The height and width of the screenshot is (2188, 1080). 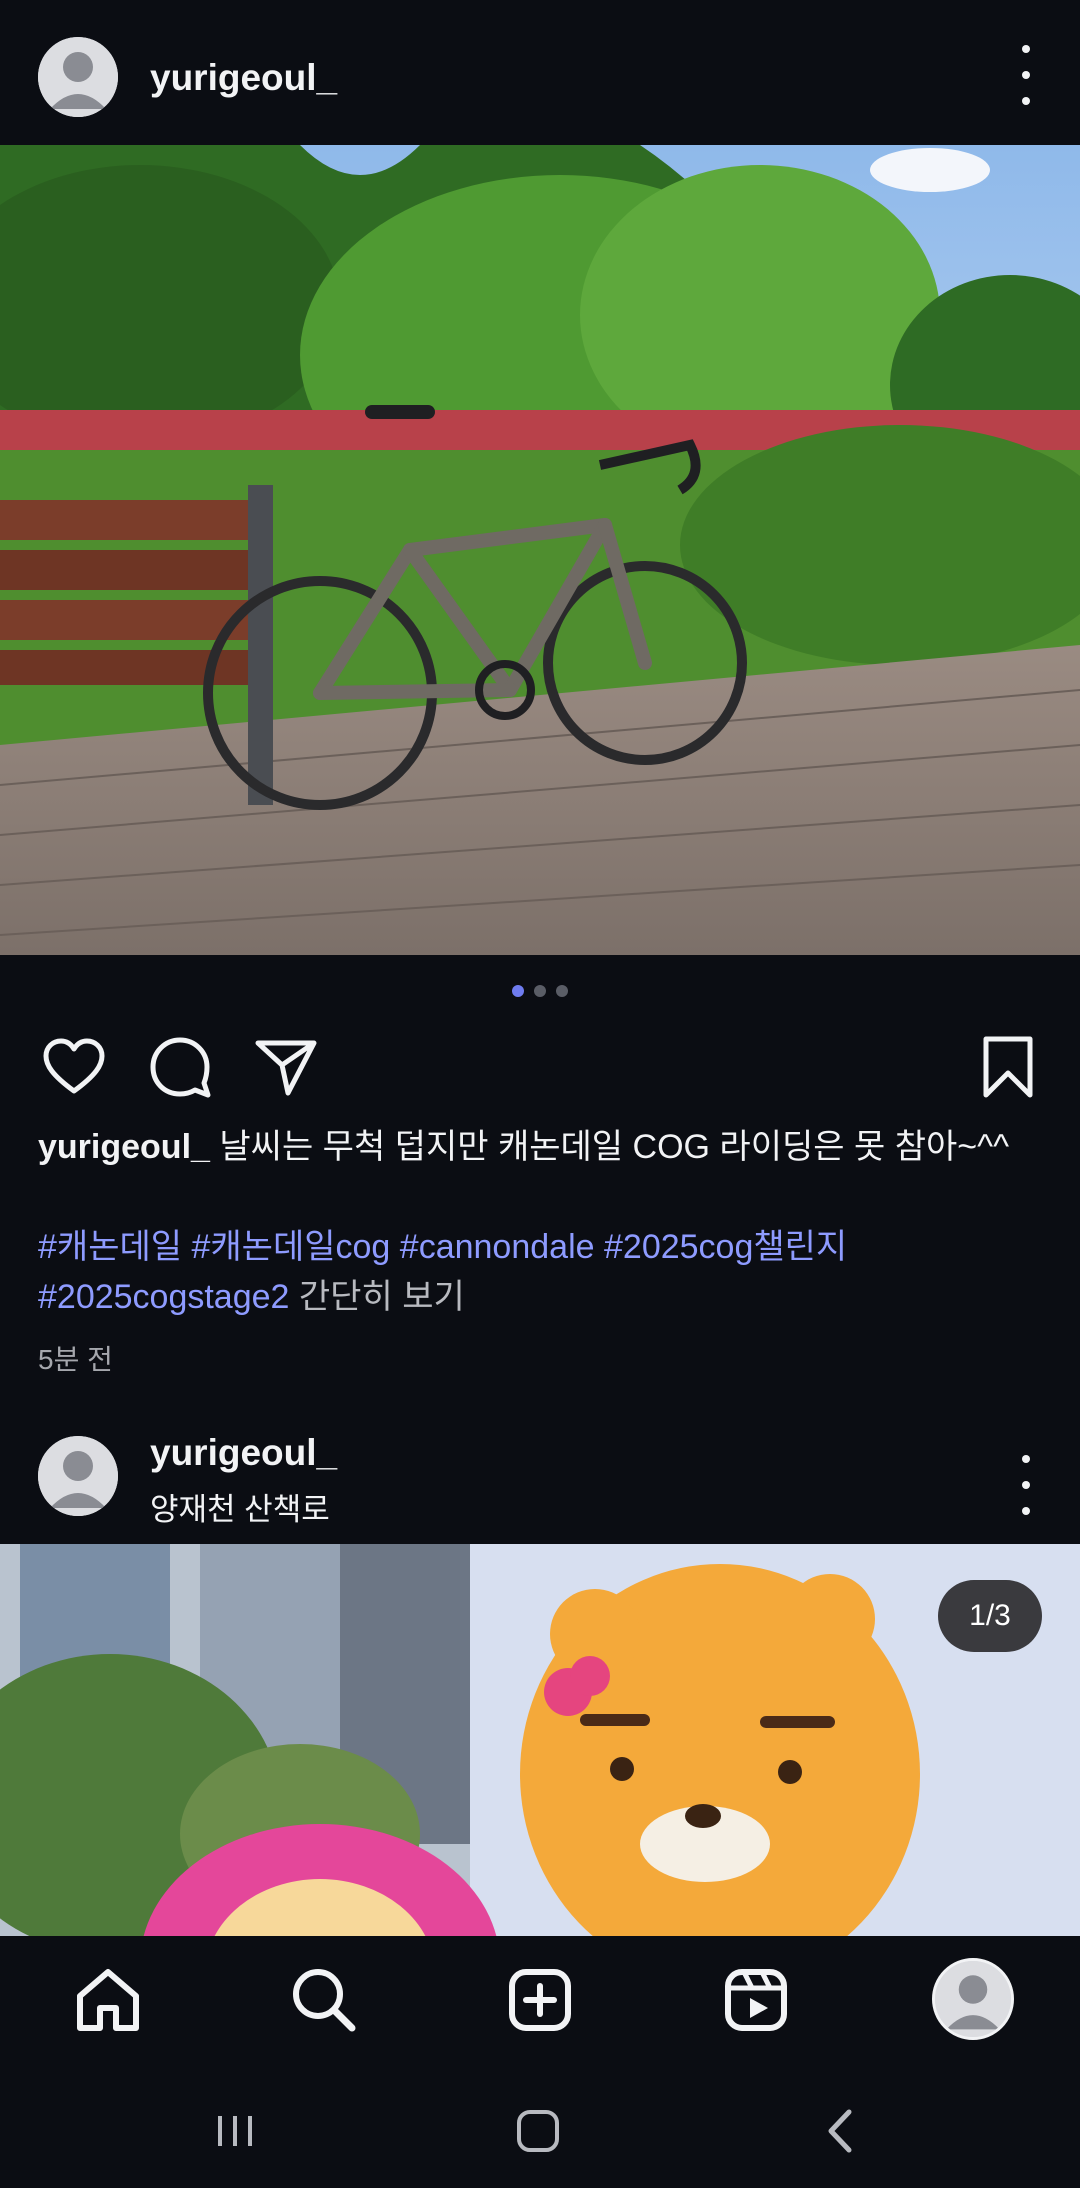 What do you see at coordinates (973, 1999) in the screenshot?
I see `profile-avatar` at bounding box center [973, 1999].